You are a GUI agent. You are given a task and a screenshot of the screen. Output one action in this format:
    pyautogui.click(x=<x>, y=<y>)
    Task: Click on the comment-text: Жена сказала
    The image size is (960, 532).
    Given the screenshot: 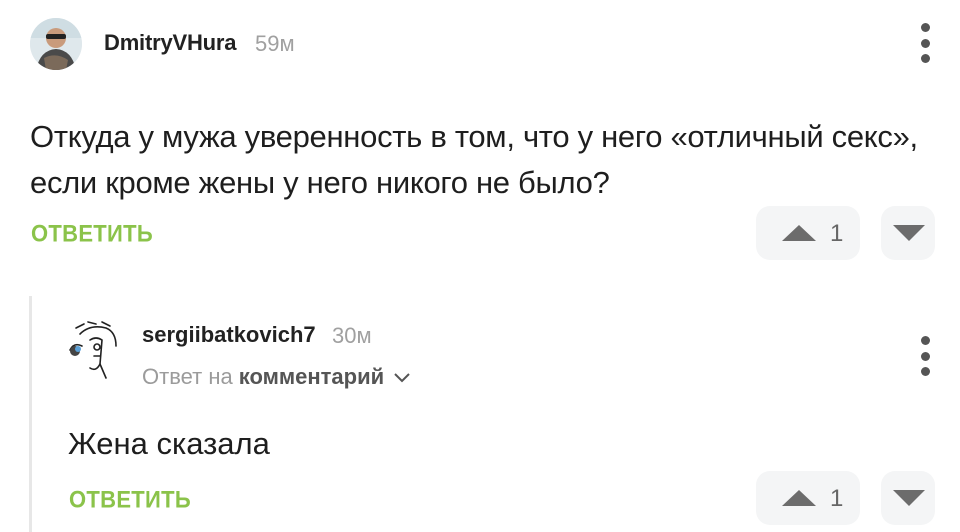 What is the action you would take?
    pyautogui.click(x=169, y=443)
    